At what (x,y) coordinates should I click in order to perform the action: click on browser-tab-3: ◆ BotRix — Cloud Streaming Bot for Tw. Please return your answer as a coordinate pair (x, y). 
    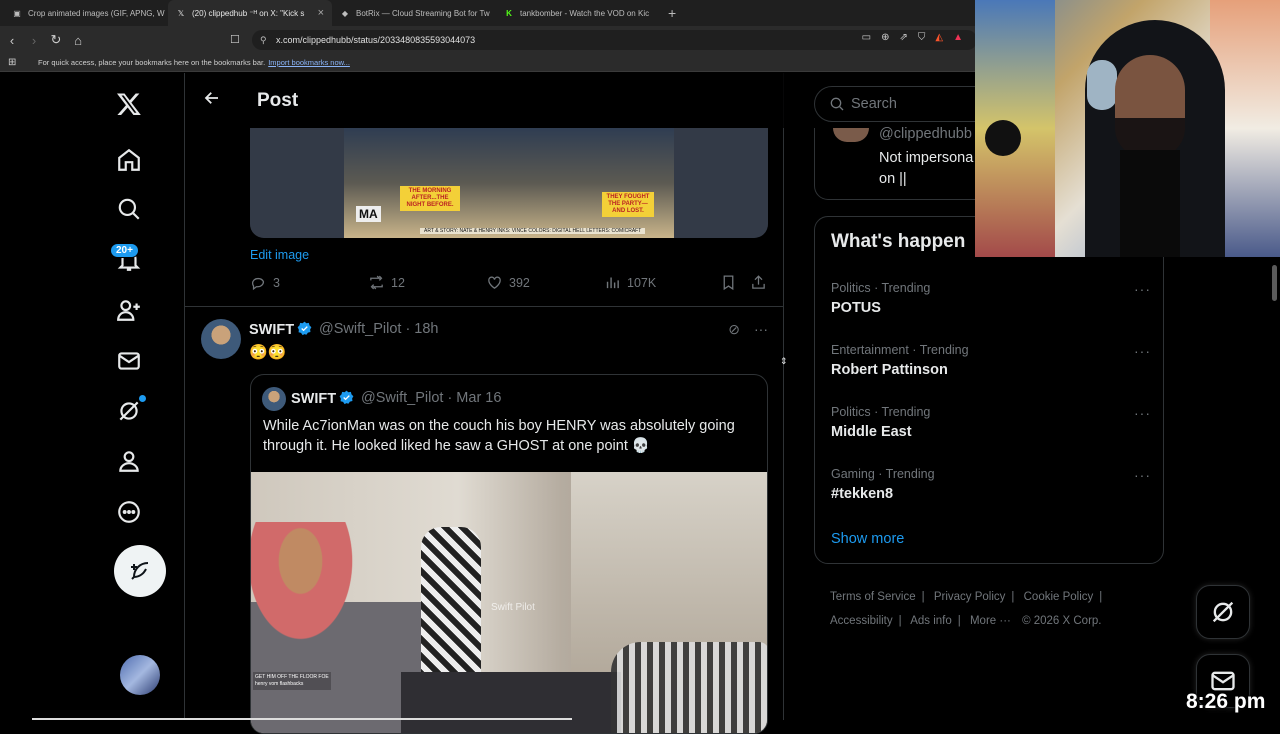
    Looking at the image, I should click on (414, 13).